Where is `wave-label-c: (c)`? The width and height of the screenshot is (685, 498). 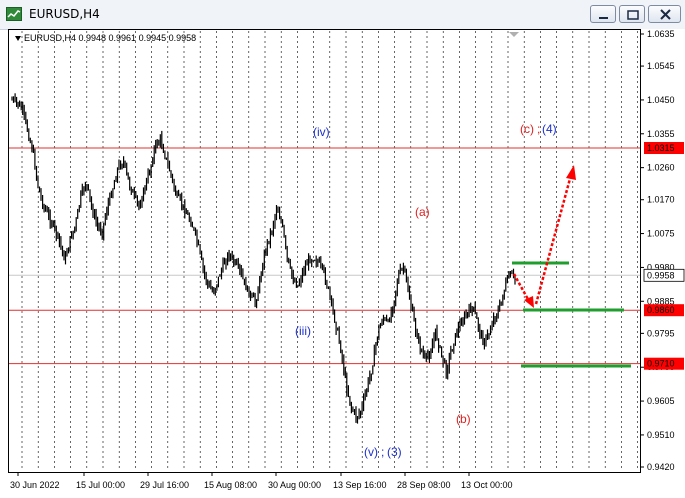 wave-label-c: (c) is located at coordinates (527, 129).